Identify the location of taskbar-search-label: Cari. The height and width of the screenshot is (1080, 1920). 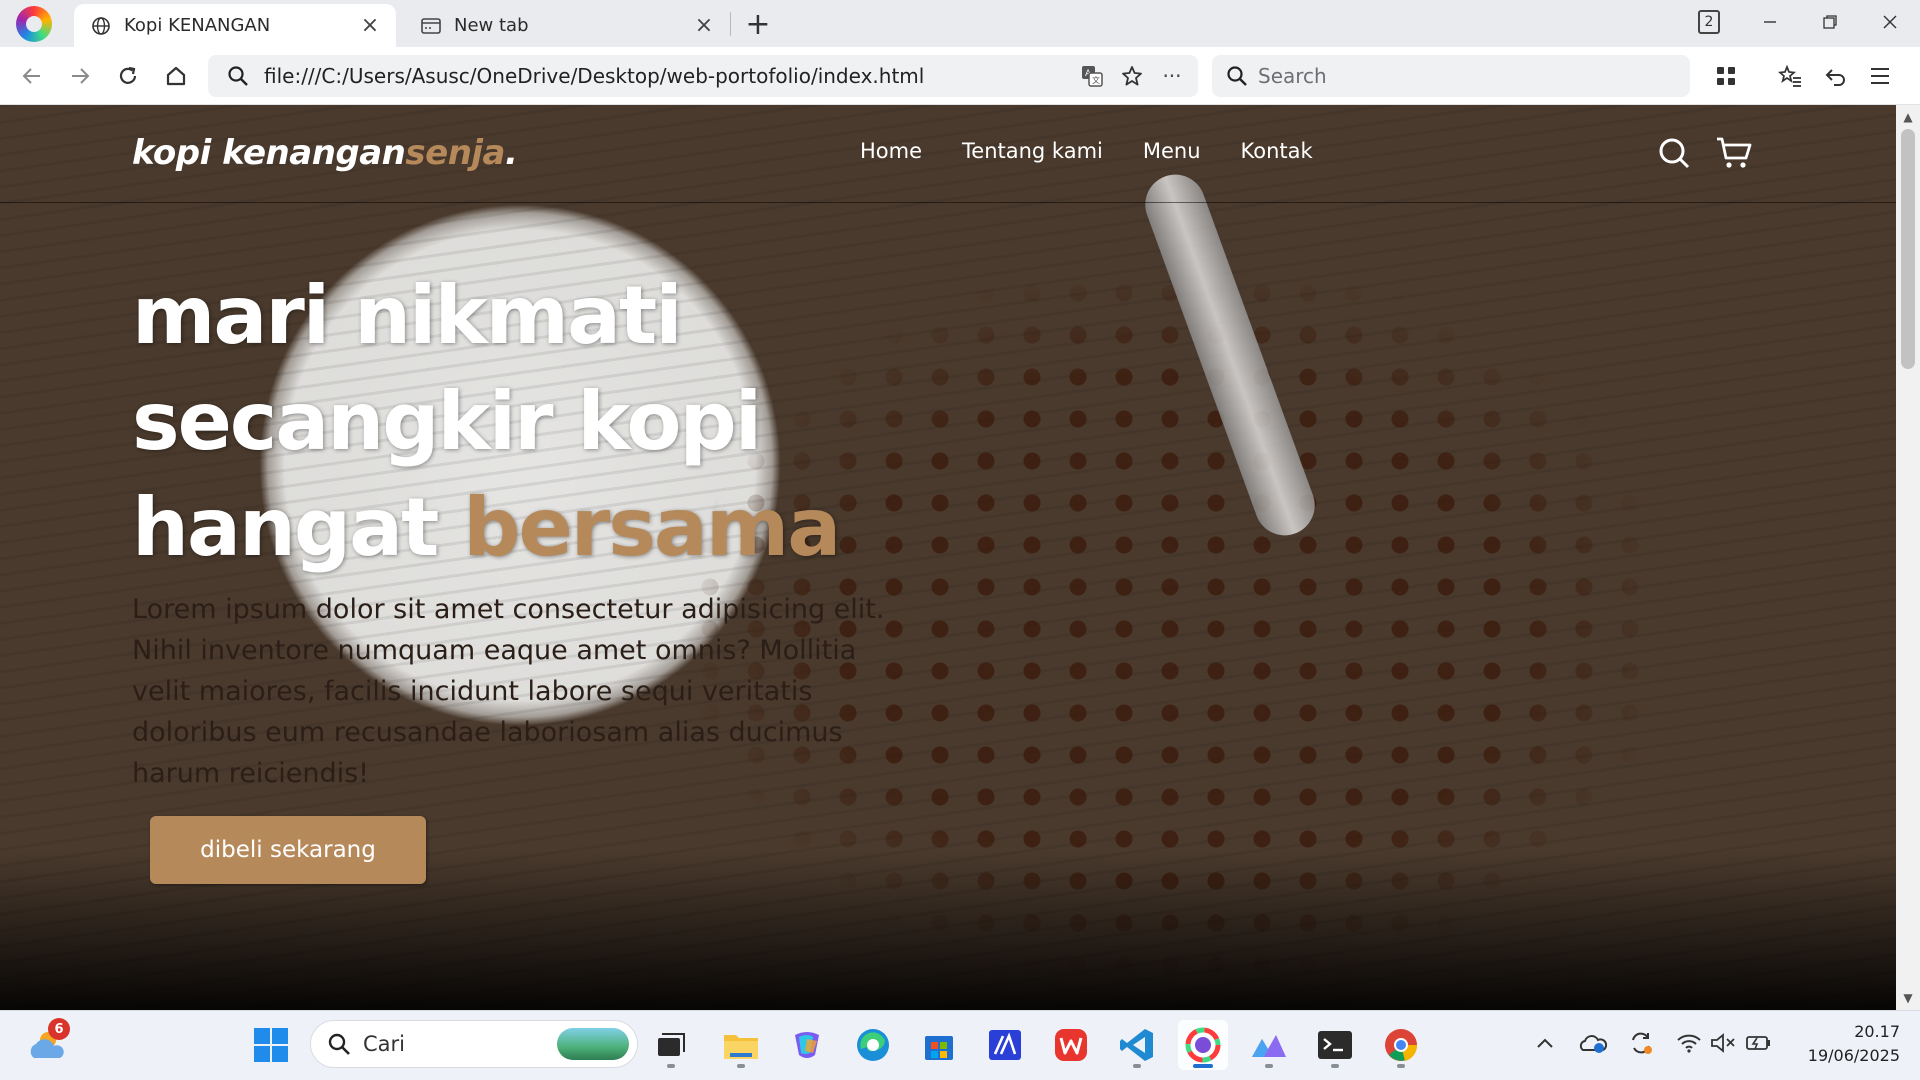
(384, 1044).